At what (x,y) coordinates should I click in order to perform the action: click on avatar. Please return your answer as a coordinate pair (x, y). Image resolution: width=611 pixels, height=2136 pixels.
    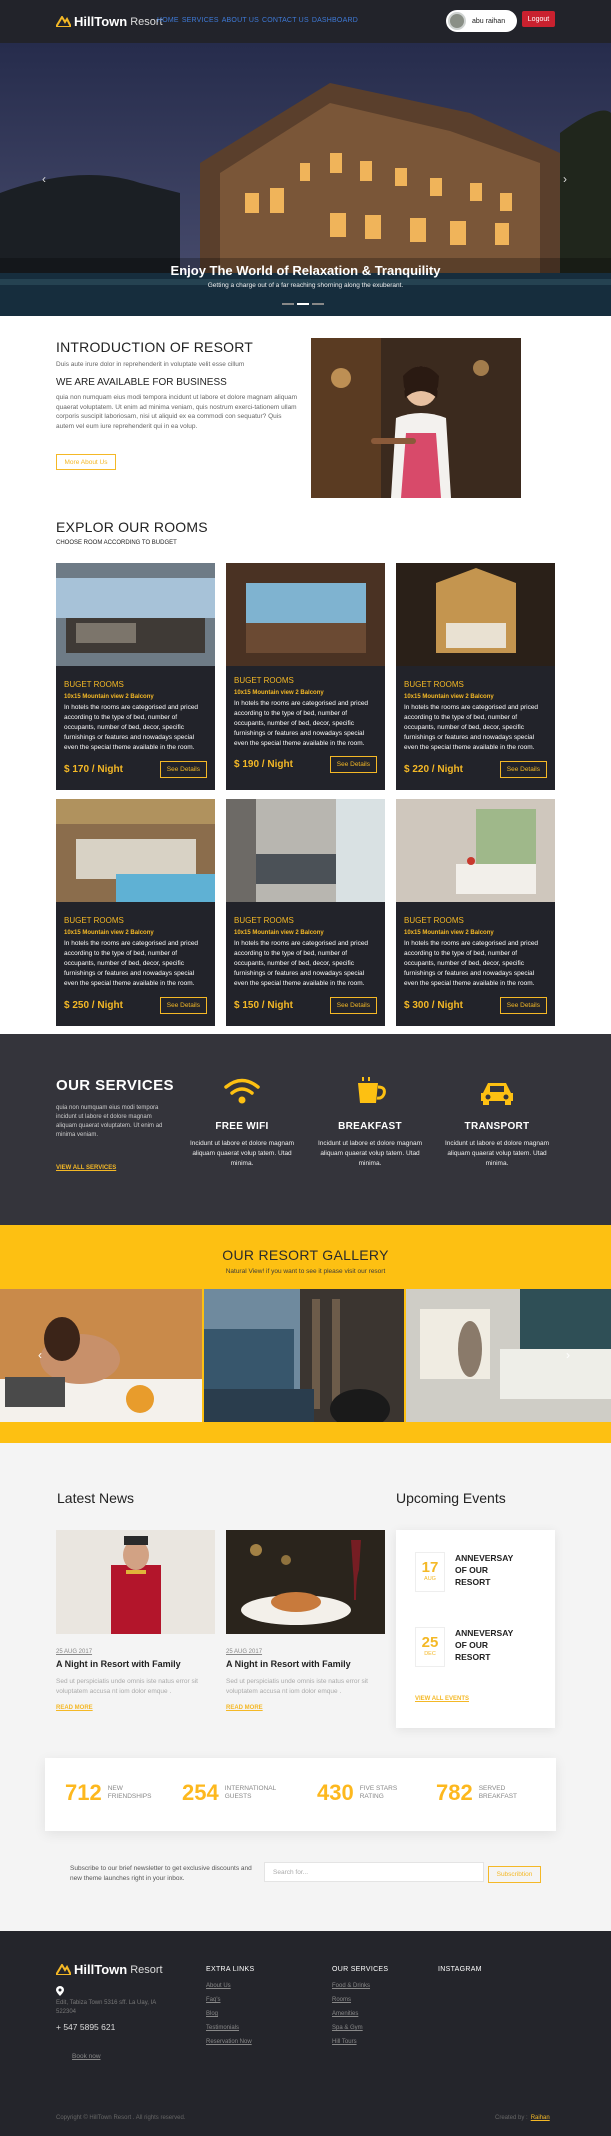
    Looking at the image, I should click on (457, 21).